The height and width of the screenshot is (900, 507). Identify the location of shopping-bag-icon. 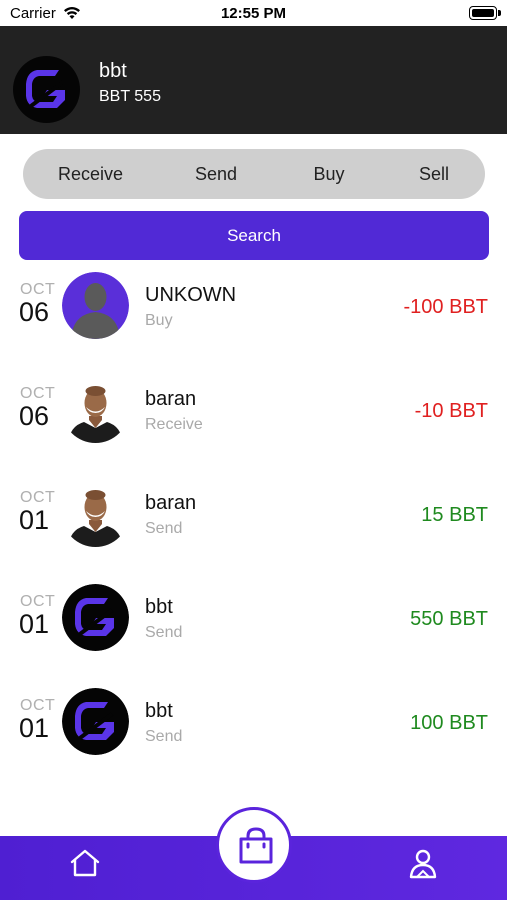
(256, 845).